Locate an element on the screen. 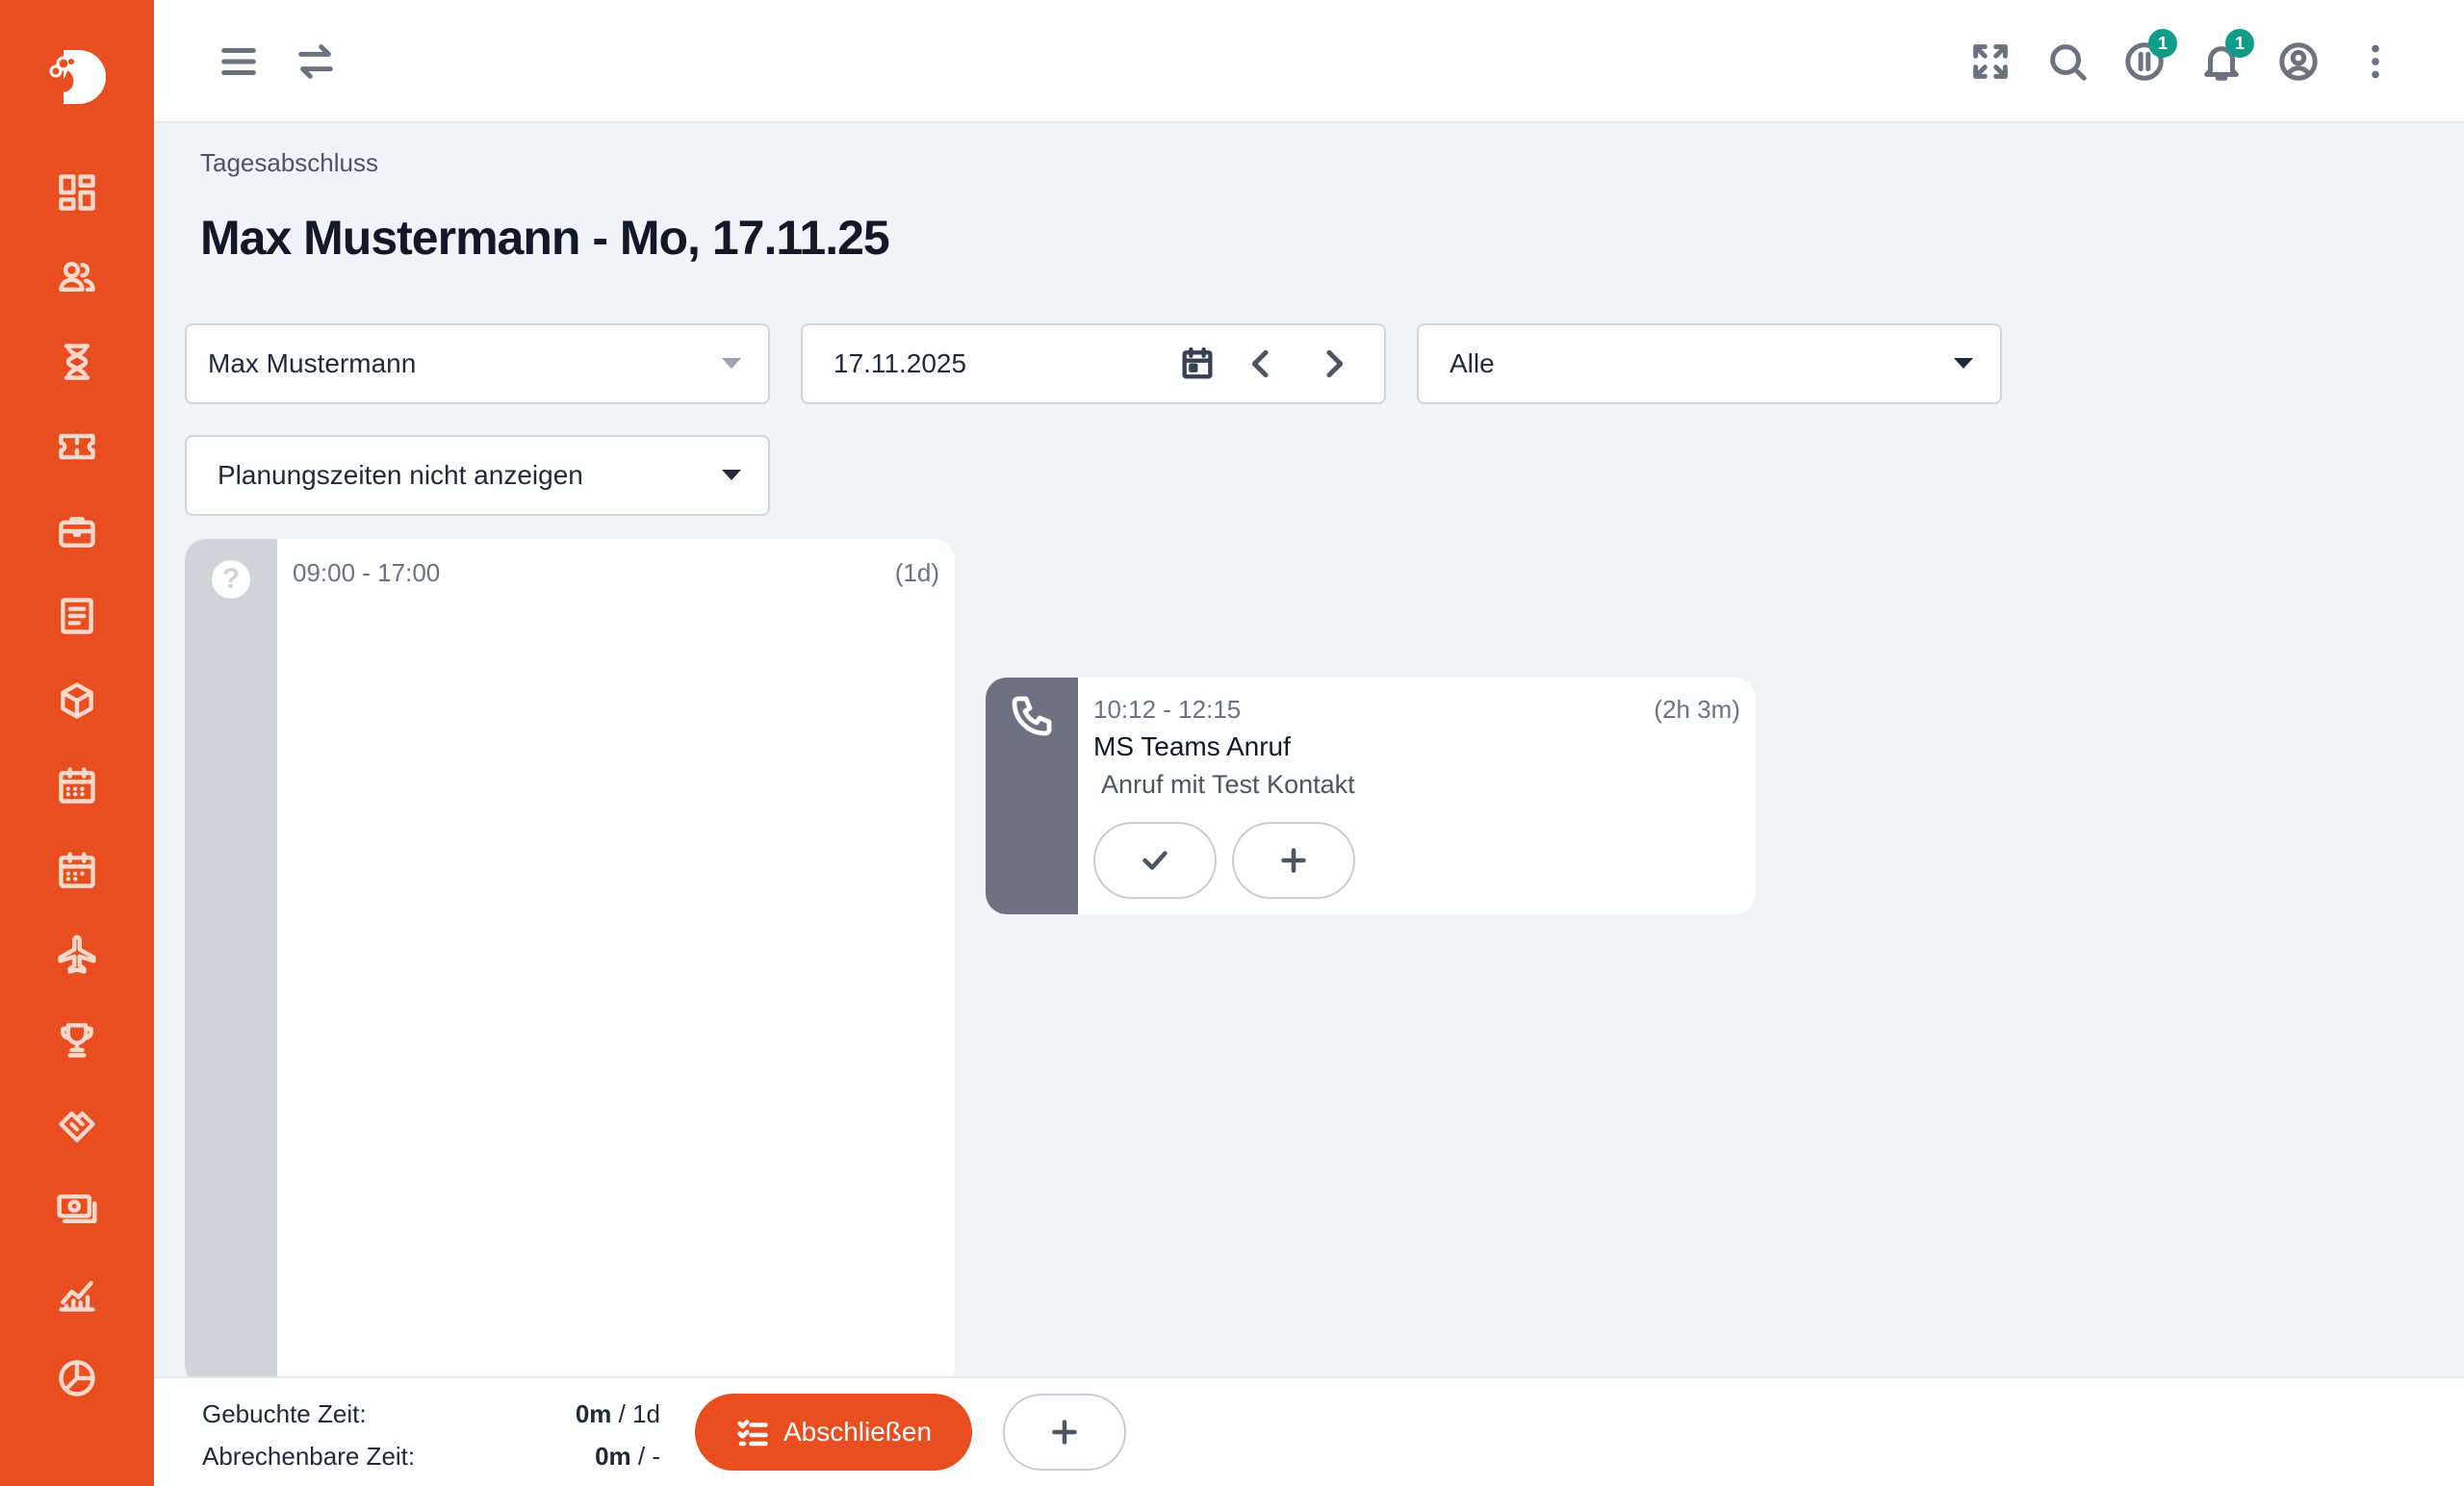 The width and height of the screenshot is (2464, 1486). swap-icon is located at coordinates (316, 62).